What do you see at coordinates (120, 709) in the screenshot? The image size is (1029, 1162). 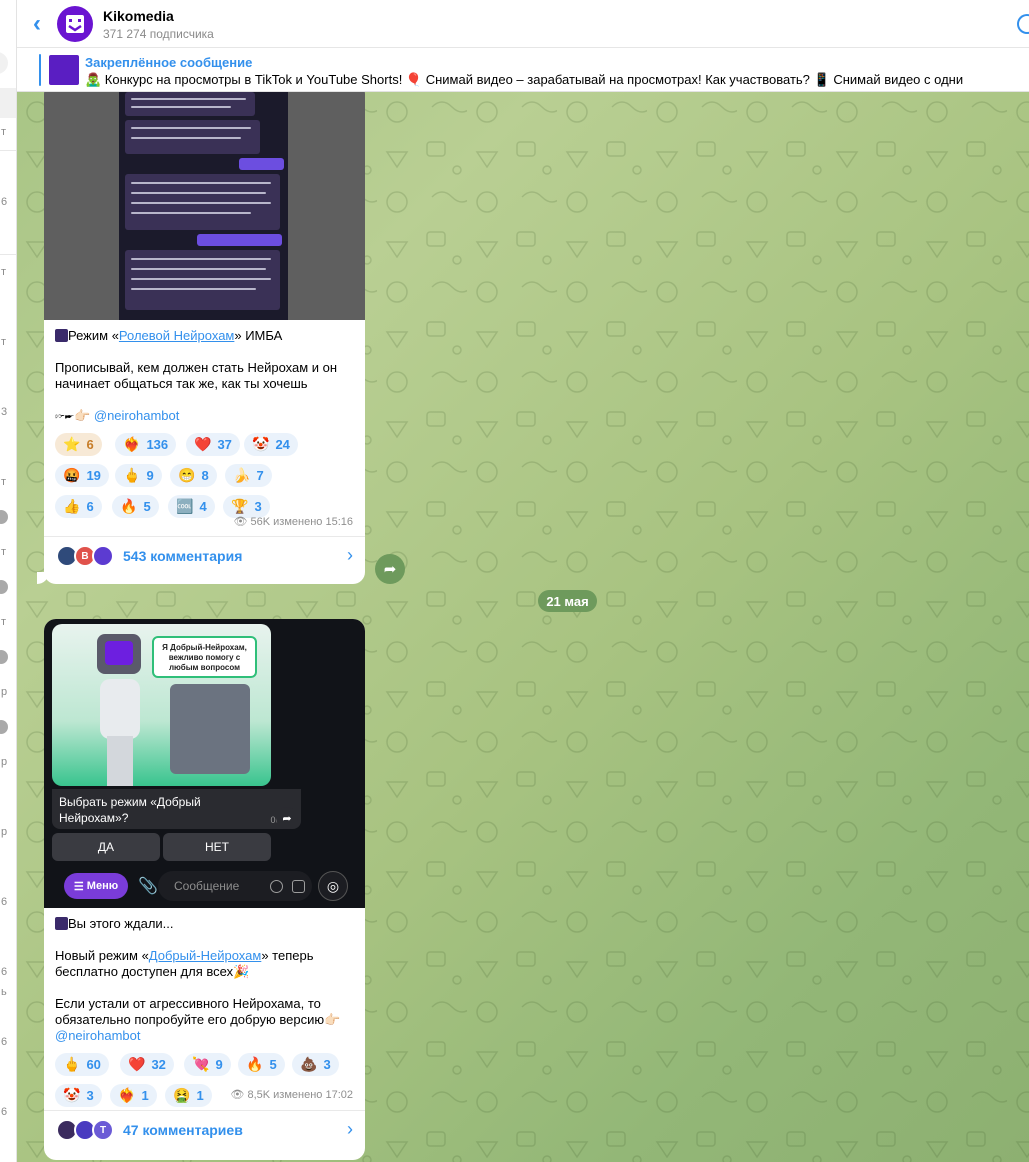 I see `robot-body` at bounding box center [120, 709].